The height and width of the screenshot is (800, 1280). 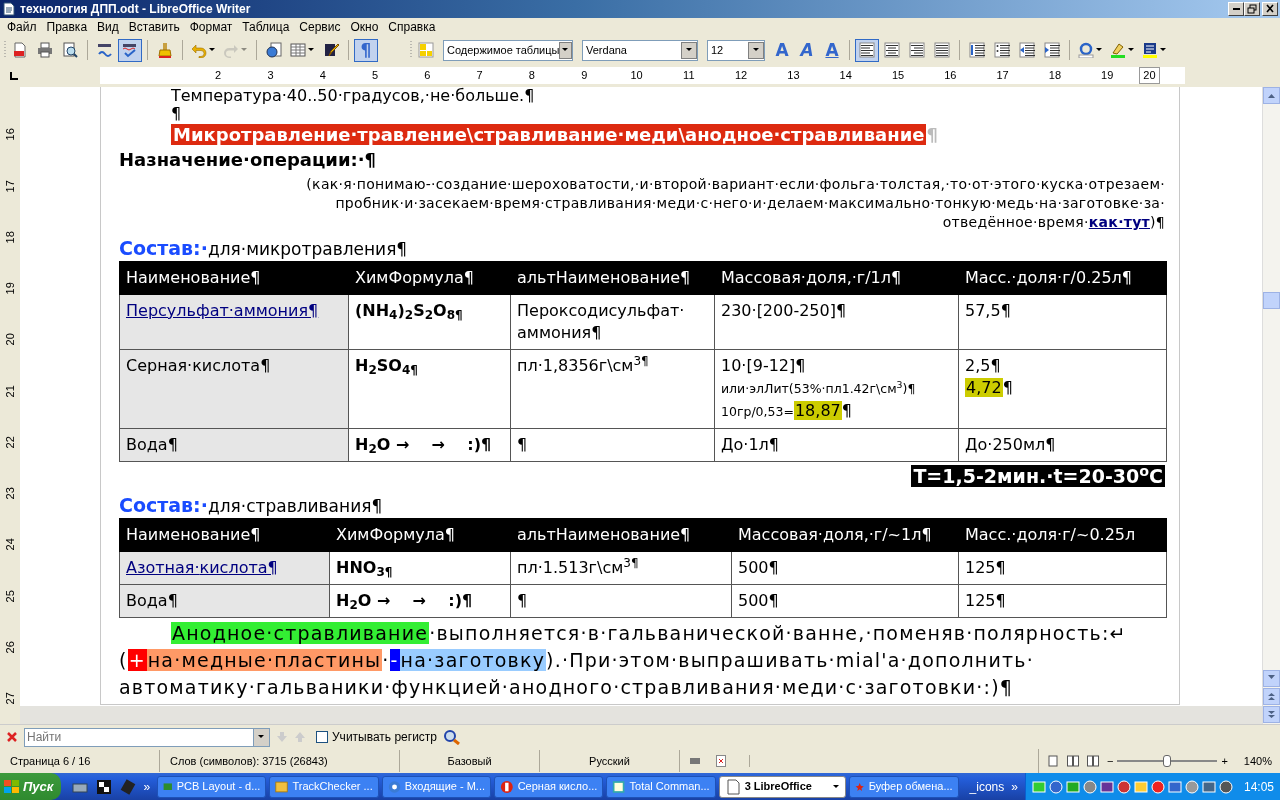 I want to click on redo-icon, so click(x=231, y=50).